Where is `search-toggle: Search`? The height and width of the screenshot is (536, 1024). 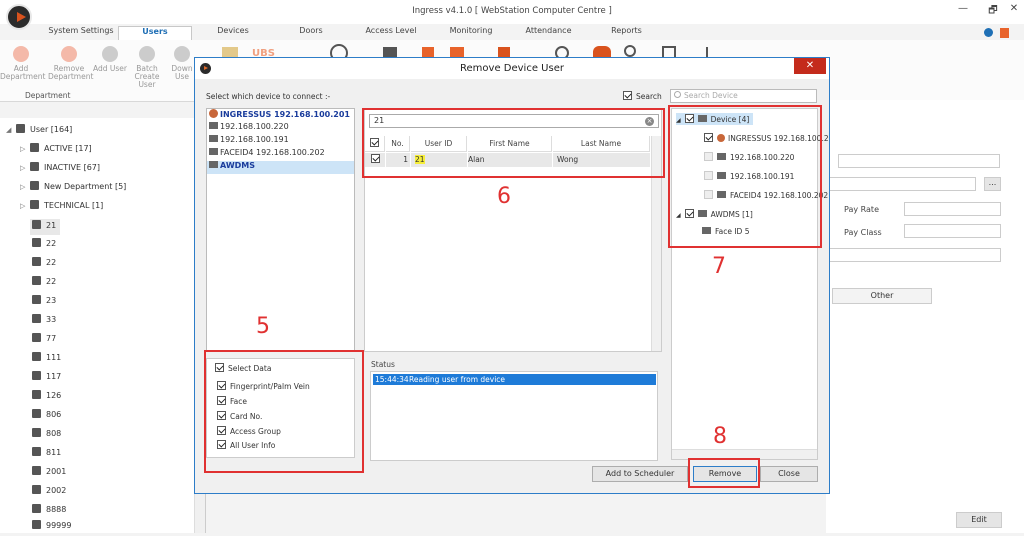
search-toggle: Search is located at coordinates (642, 96).